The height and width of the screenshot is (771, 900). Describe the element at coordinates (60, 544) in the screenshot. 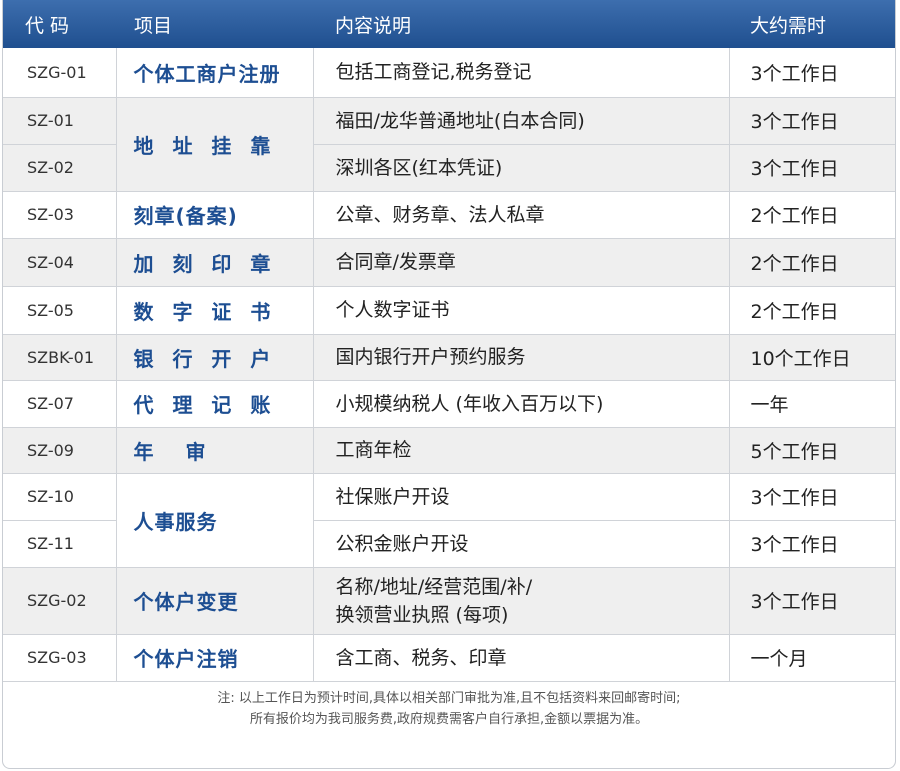

I see `row-code: SZ-11` at that location.